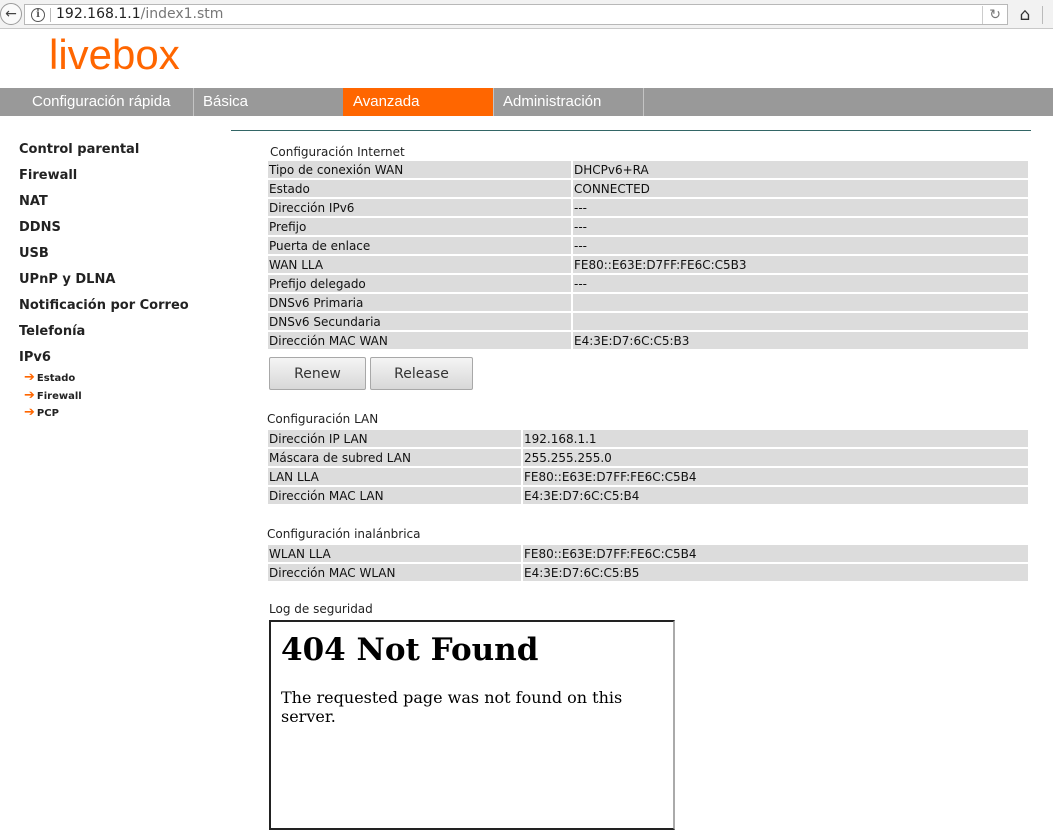 Image resolution: width=1053 pixels, height=830 pixels. I want to click on sidebar-item-usb: USB, so click(34, 253).